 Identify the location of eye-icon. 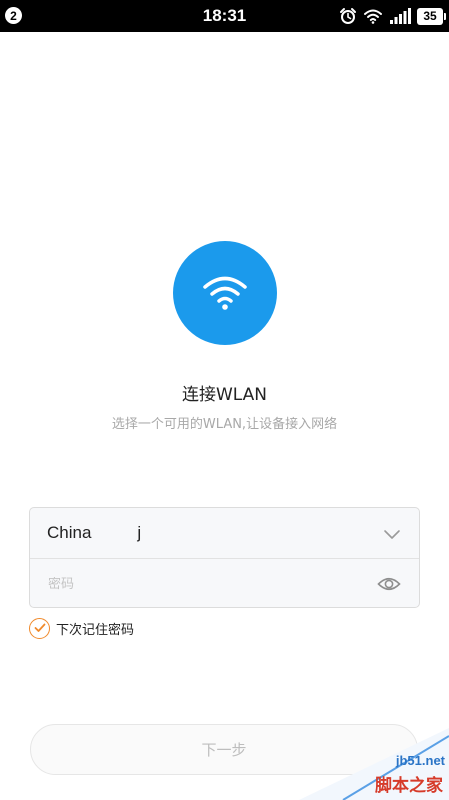
(389, 586).